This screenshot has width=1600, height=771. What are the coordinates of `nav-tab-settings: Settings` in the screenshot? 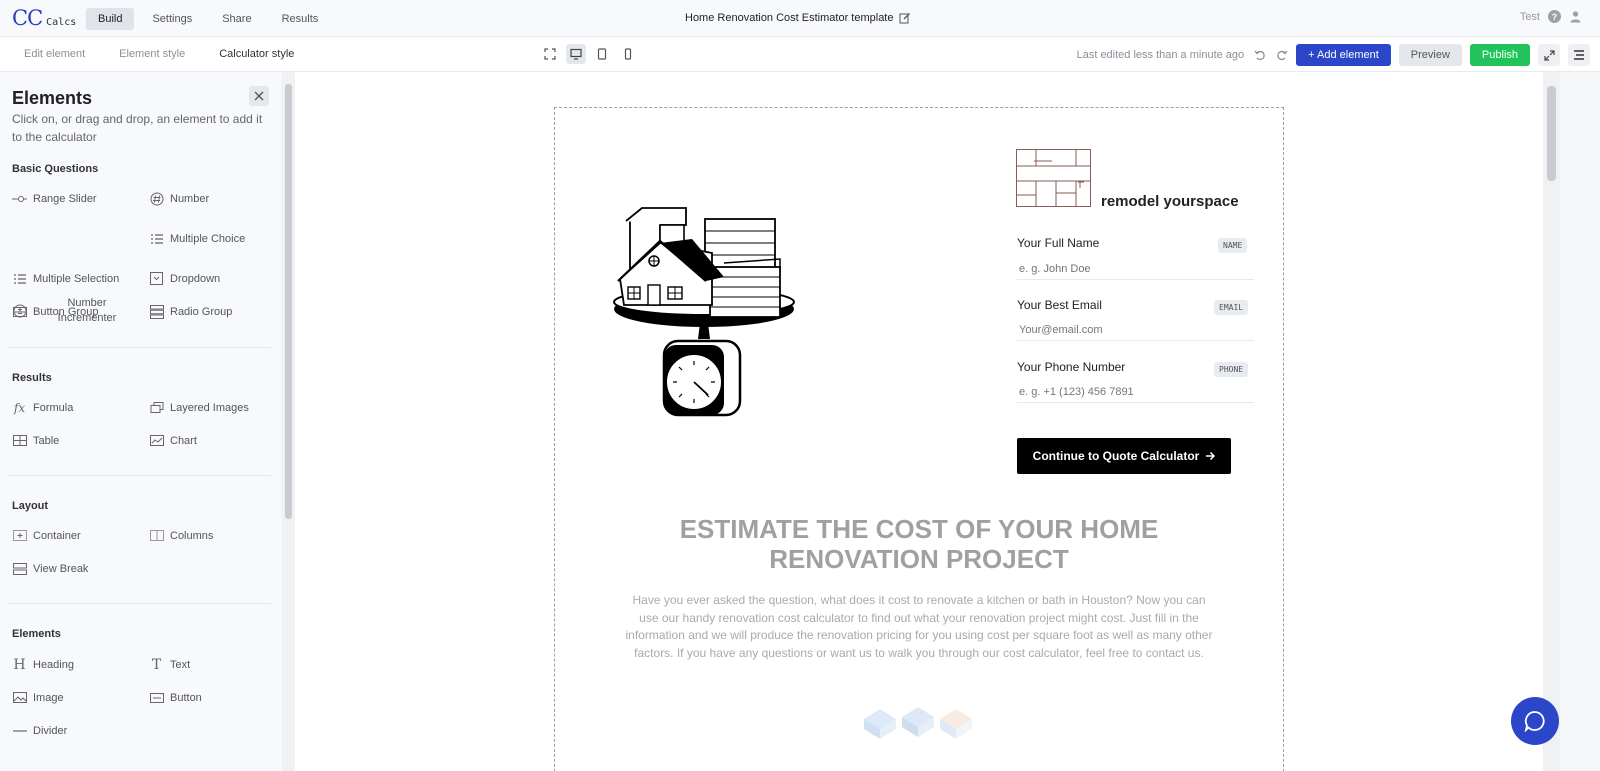 It's located at (172, 19).